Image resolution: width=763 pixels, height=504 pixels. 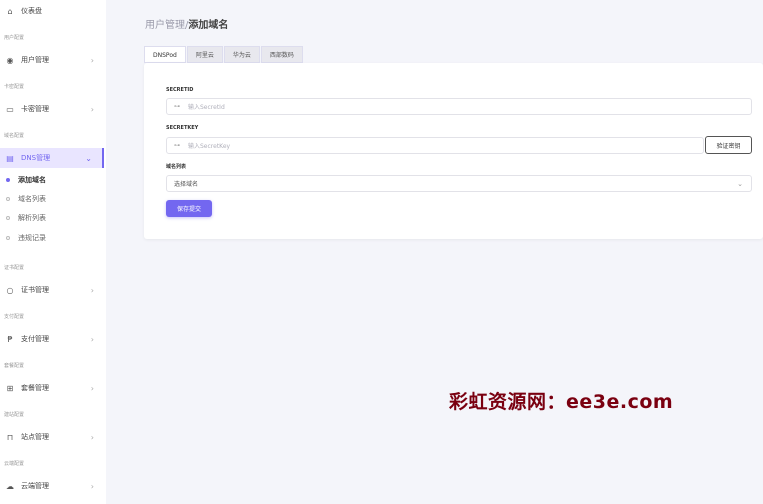 What do you see at coordinates (281, 54) in the screenshot?
I see `tab-west: 西部数码` at bounding box center [281, 54].